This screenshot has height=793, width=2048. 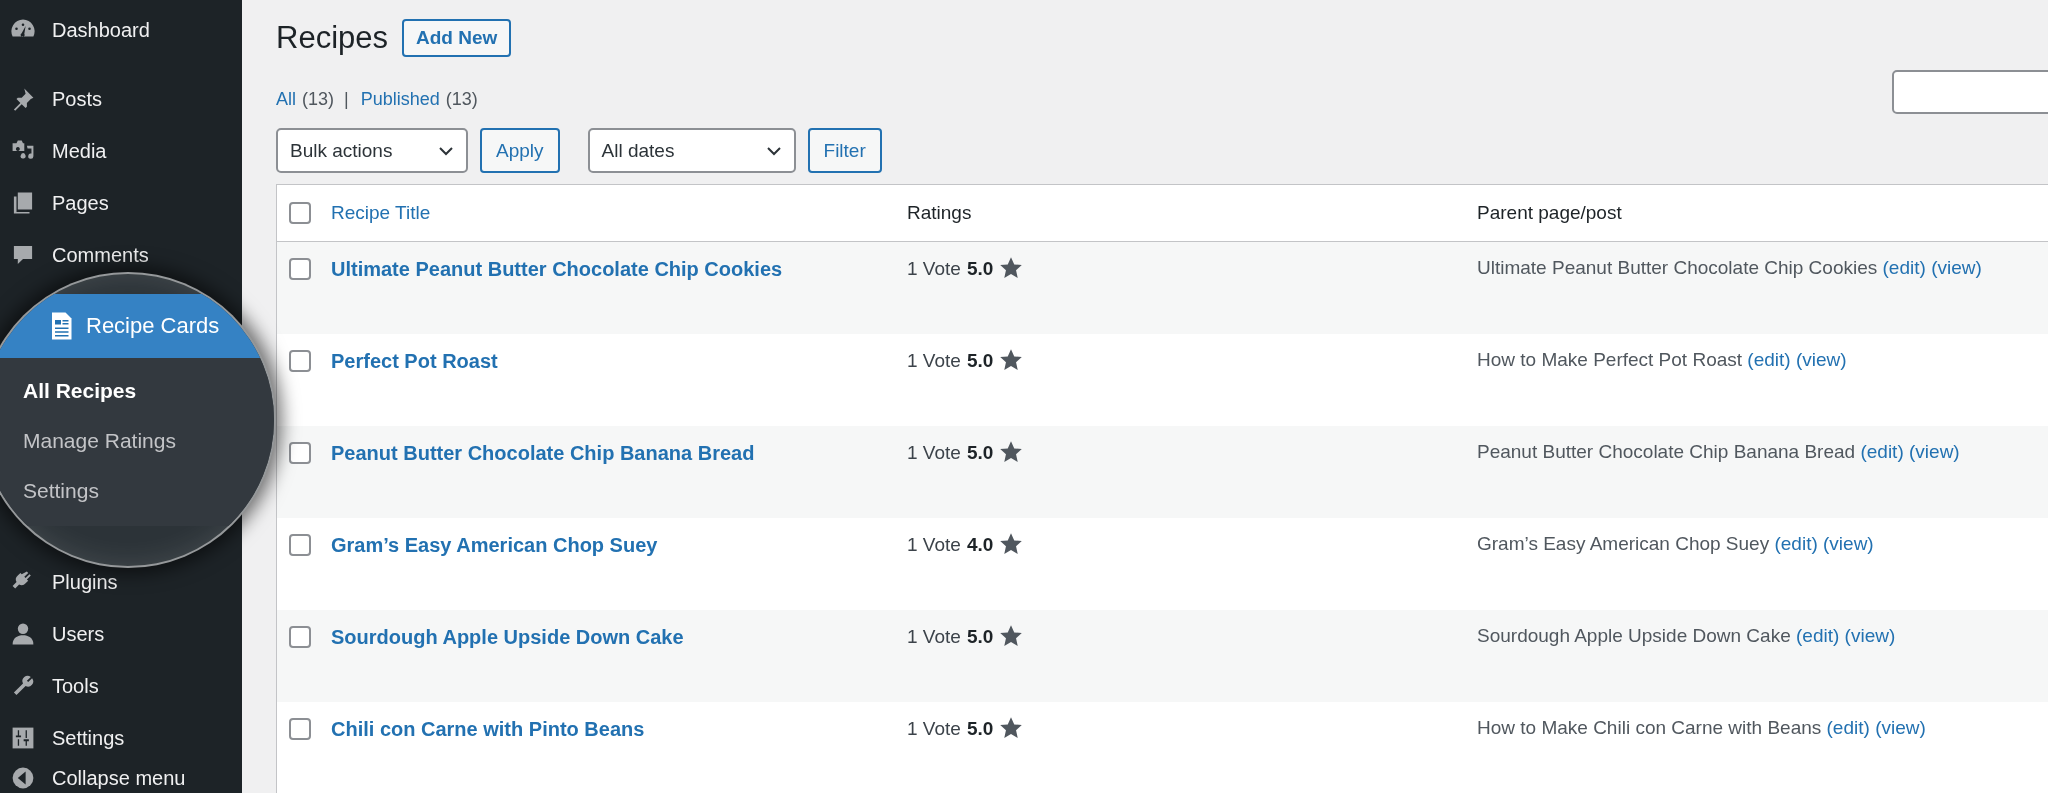 I want to click on menu-item: Posts, so click(x=121, y=99).